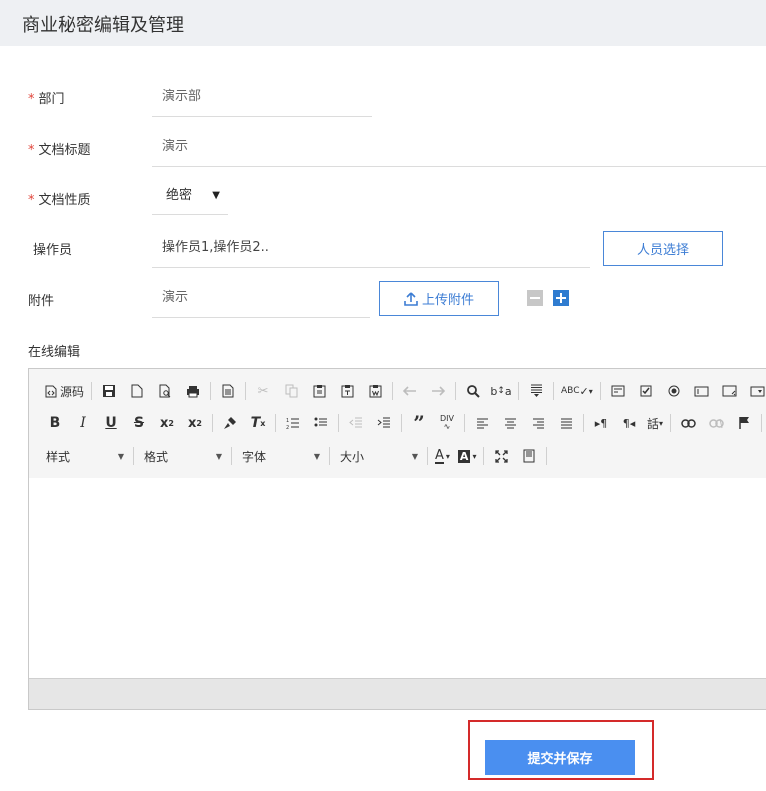 The height and width of the screenshot is (791, 766). What do you see at coordinates (566, 423) in the screenshot?
I see `align-justify-icon` at bounding box center [566, 423].